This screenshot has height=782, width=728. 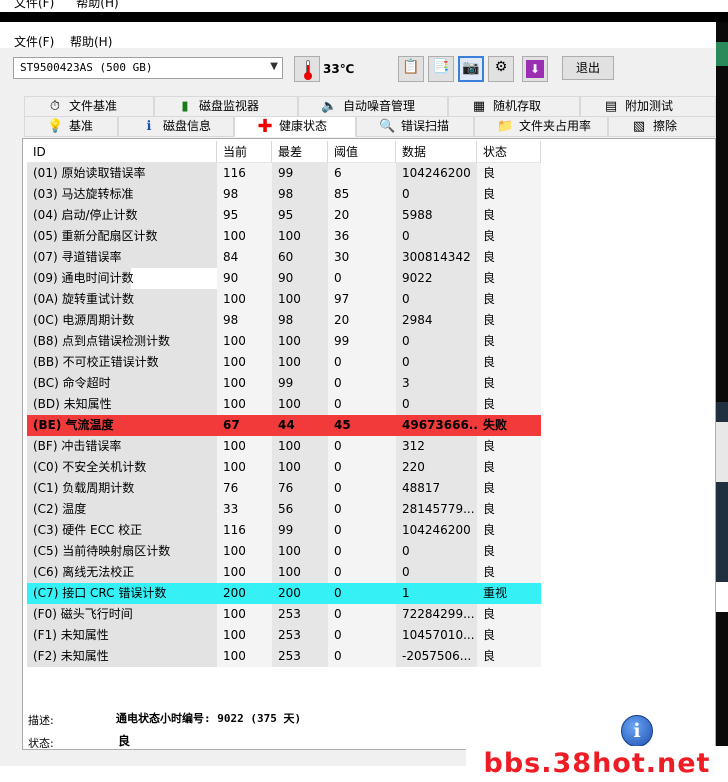 I want to click on copy-button: 📋, so click(x=411, y=69).